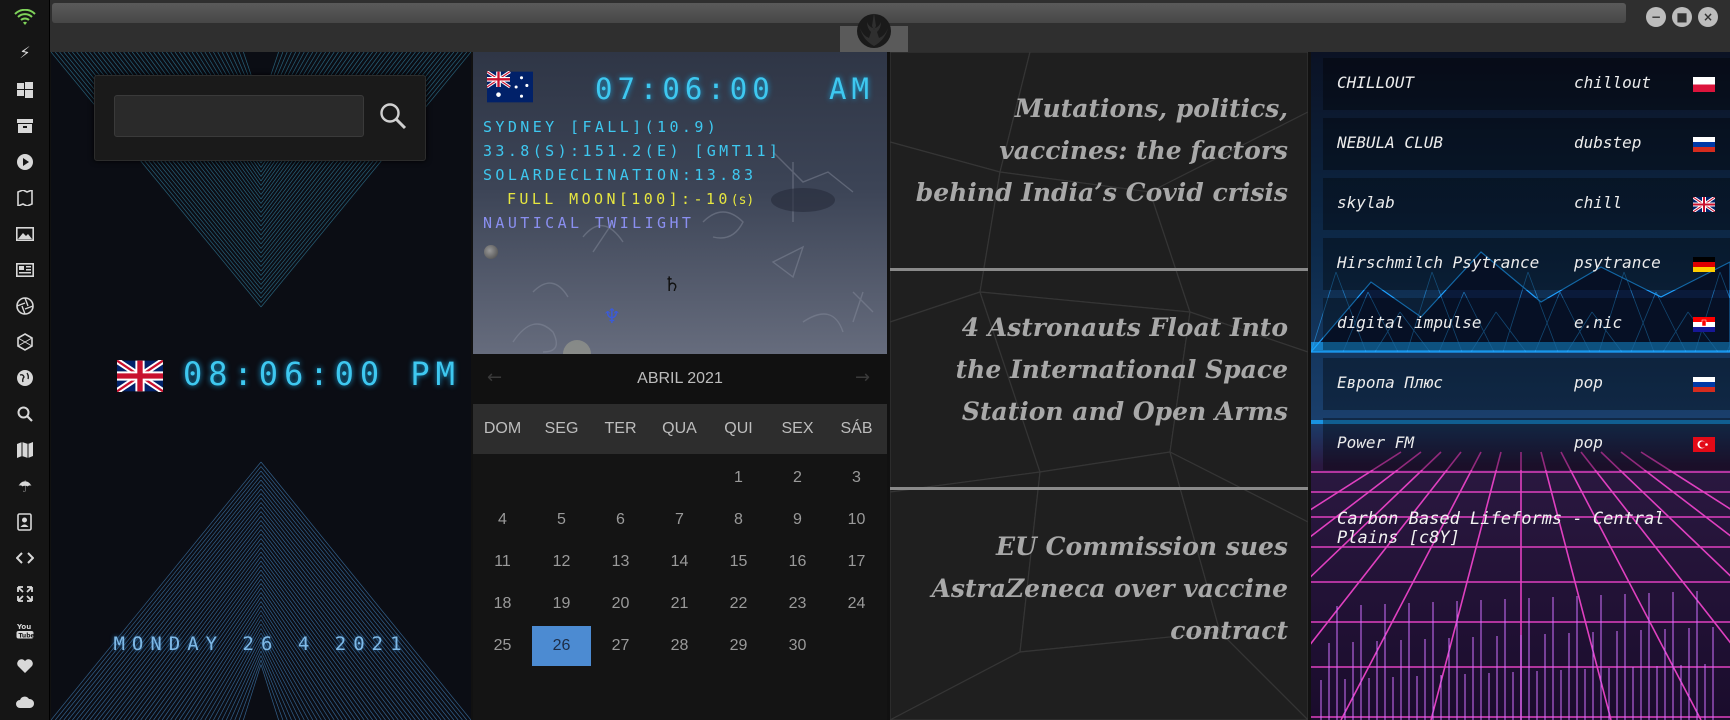  I want to click on calendar-day: 16, so click(797, 562).